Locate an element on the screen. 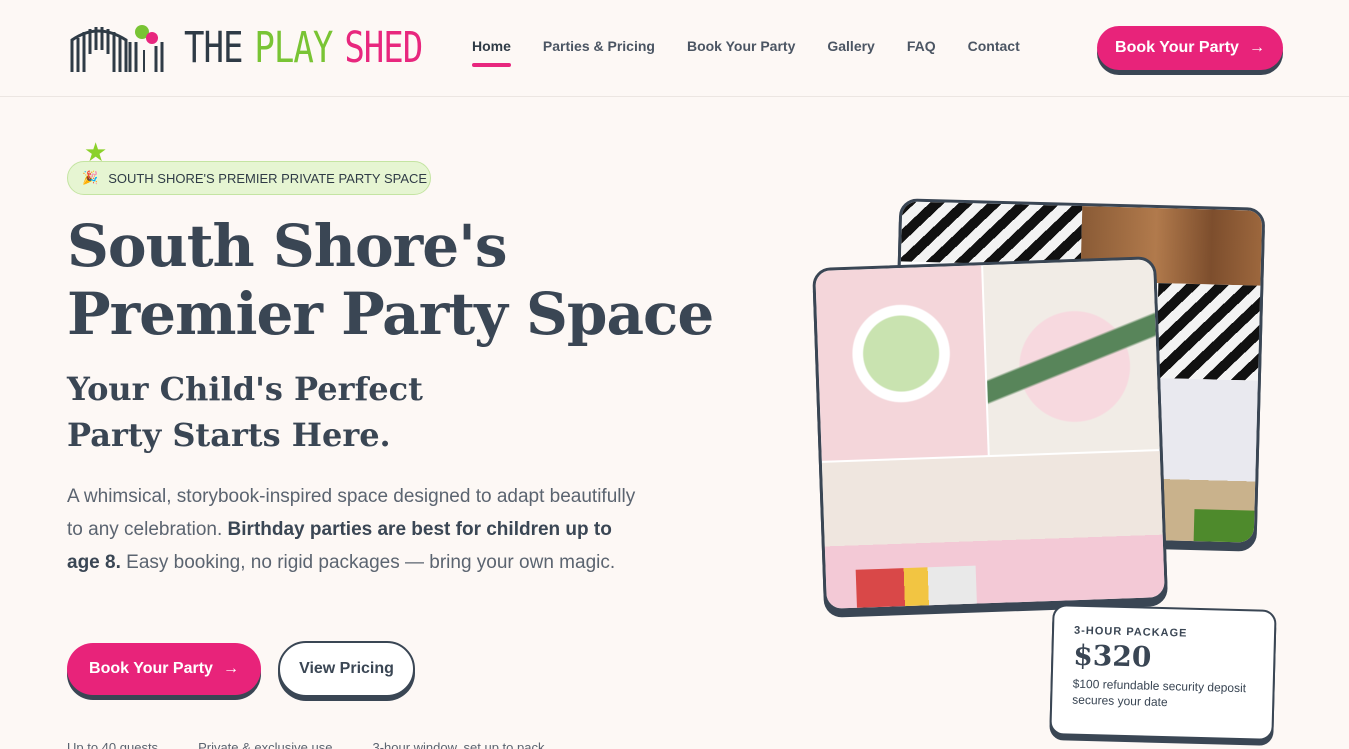 The height and width of the screenshot is (749, 1349). header-book-party-button: Book Your Party → is located at coordinates (1190, 48).